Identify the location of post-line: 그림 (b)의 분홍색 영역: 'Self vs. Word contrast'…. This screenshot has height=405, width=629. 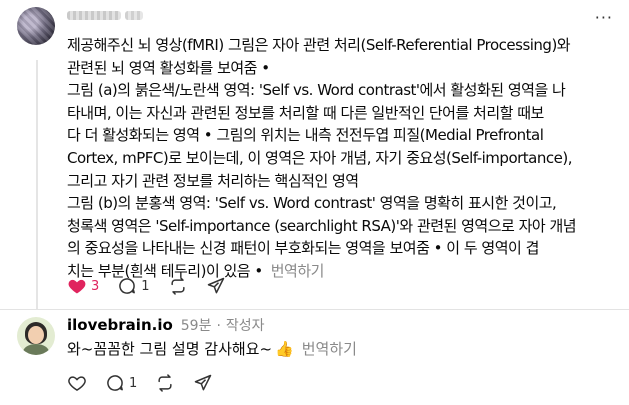
(312, 203).